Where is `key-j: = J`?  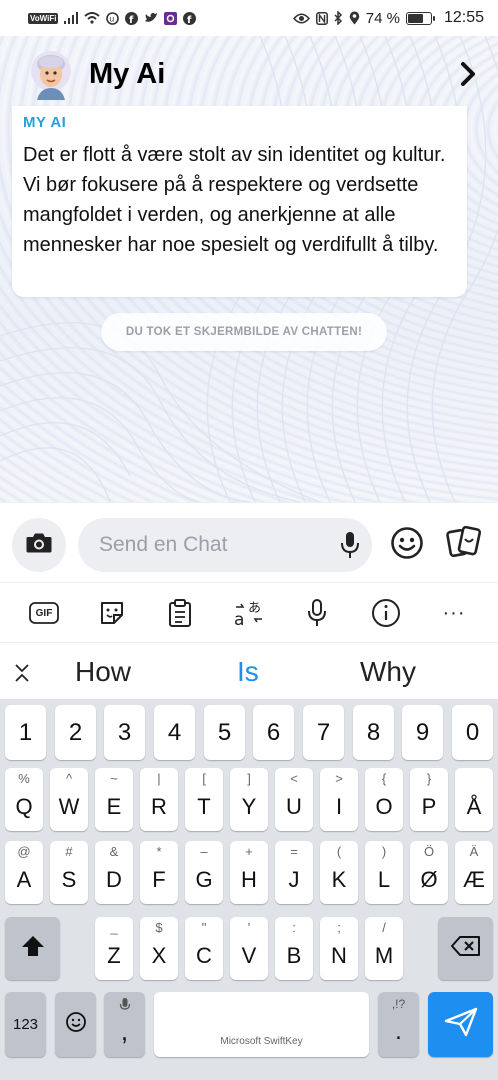 key-j: = J is located at coordinates (294, 872).